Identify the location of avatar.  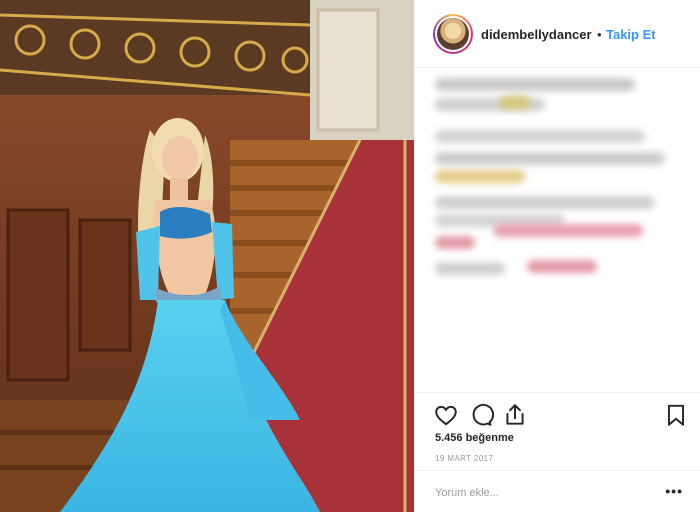
(453, 34).